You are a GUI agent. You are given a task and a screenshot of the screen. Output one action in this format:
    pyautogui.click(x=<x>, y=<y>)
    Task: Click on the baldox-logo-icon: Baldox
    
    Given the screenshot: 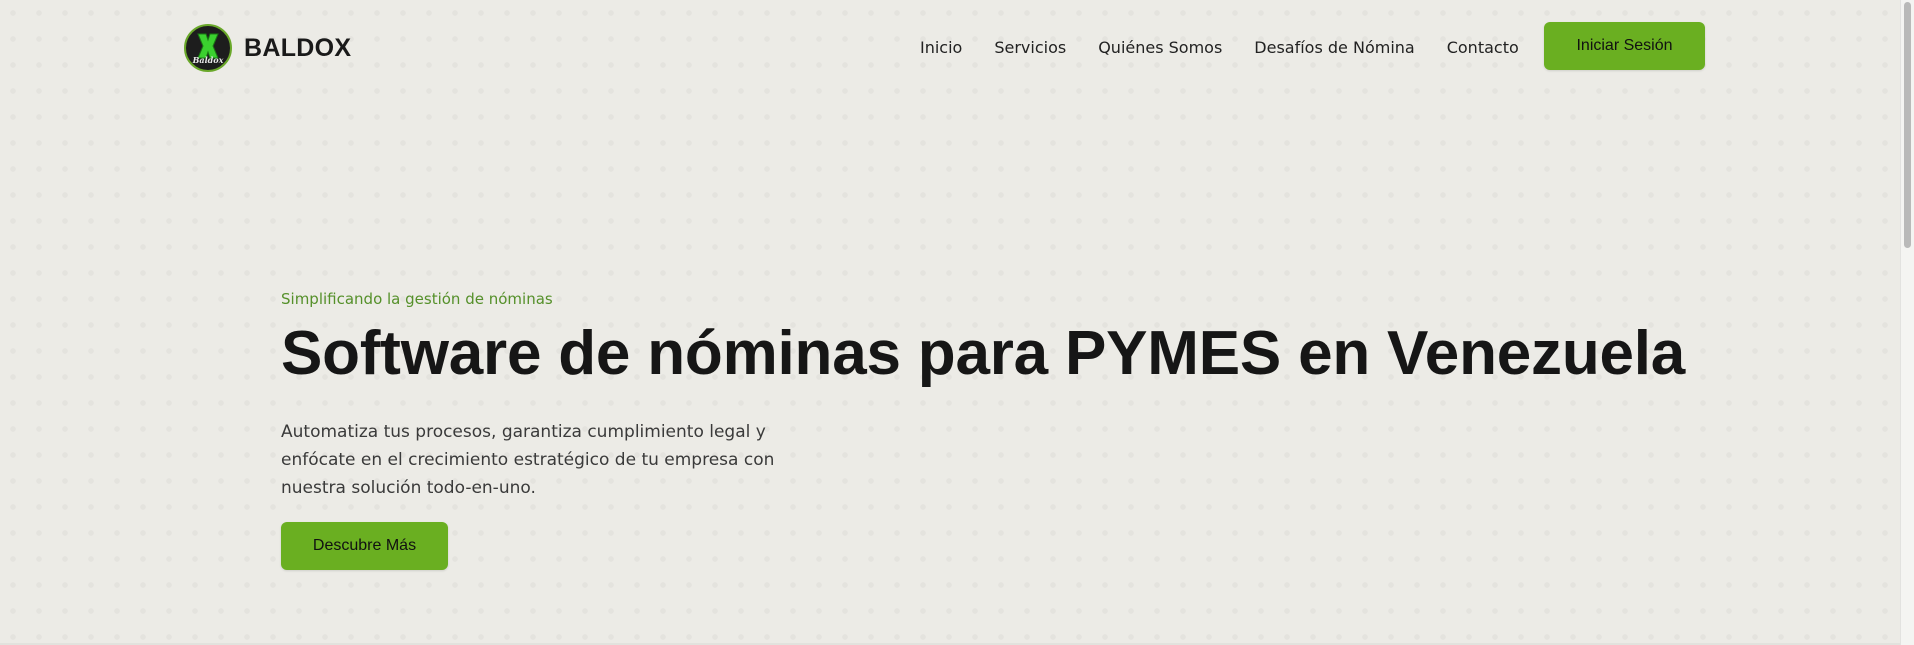 What is the action you would take?
    pyautogui.click(x=208, y=48)
    